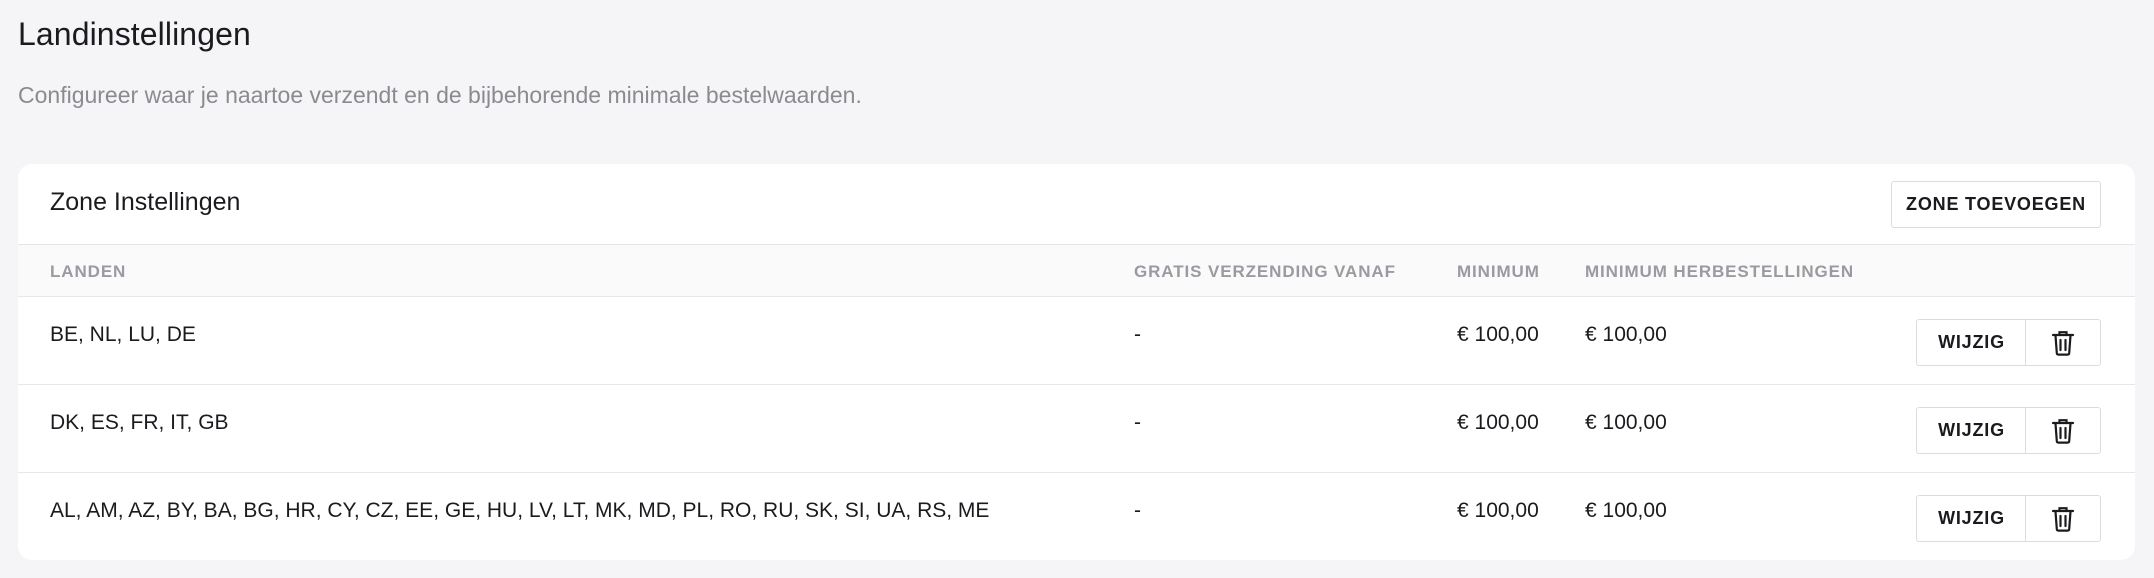 The width and height of the screenshot is (2154, 578). Describe the element at coordinates (145, 202) in the screenshot. I see `card-title: Zone Instellingen` at that location.